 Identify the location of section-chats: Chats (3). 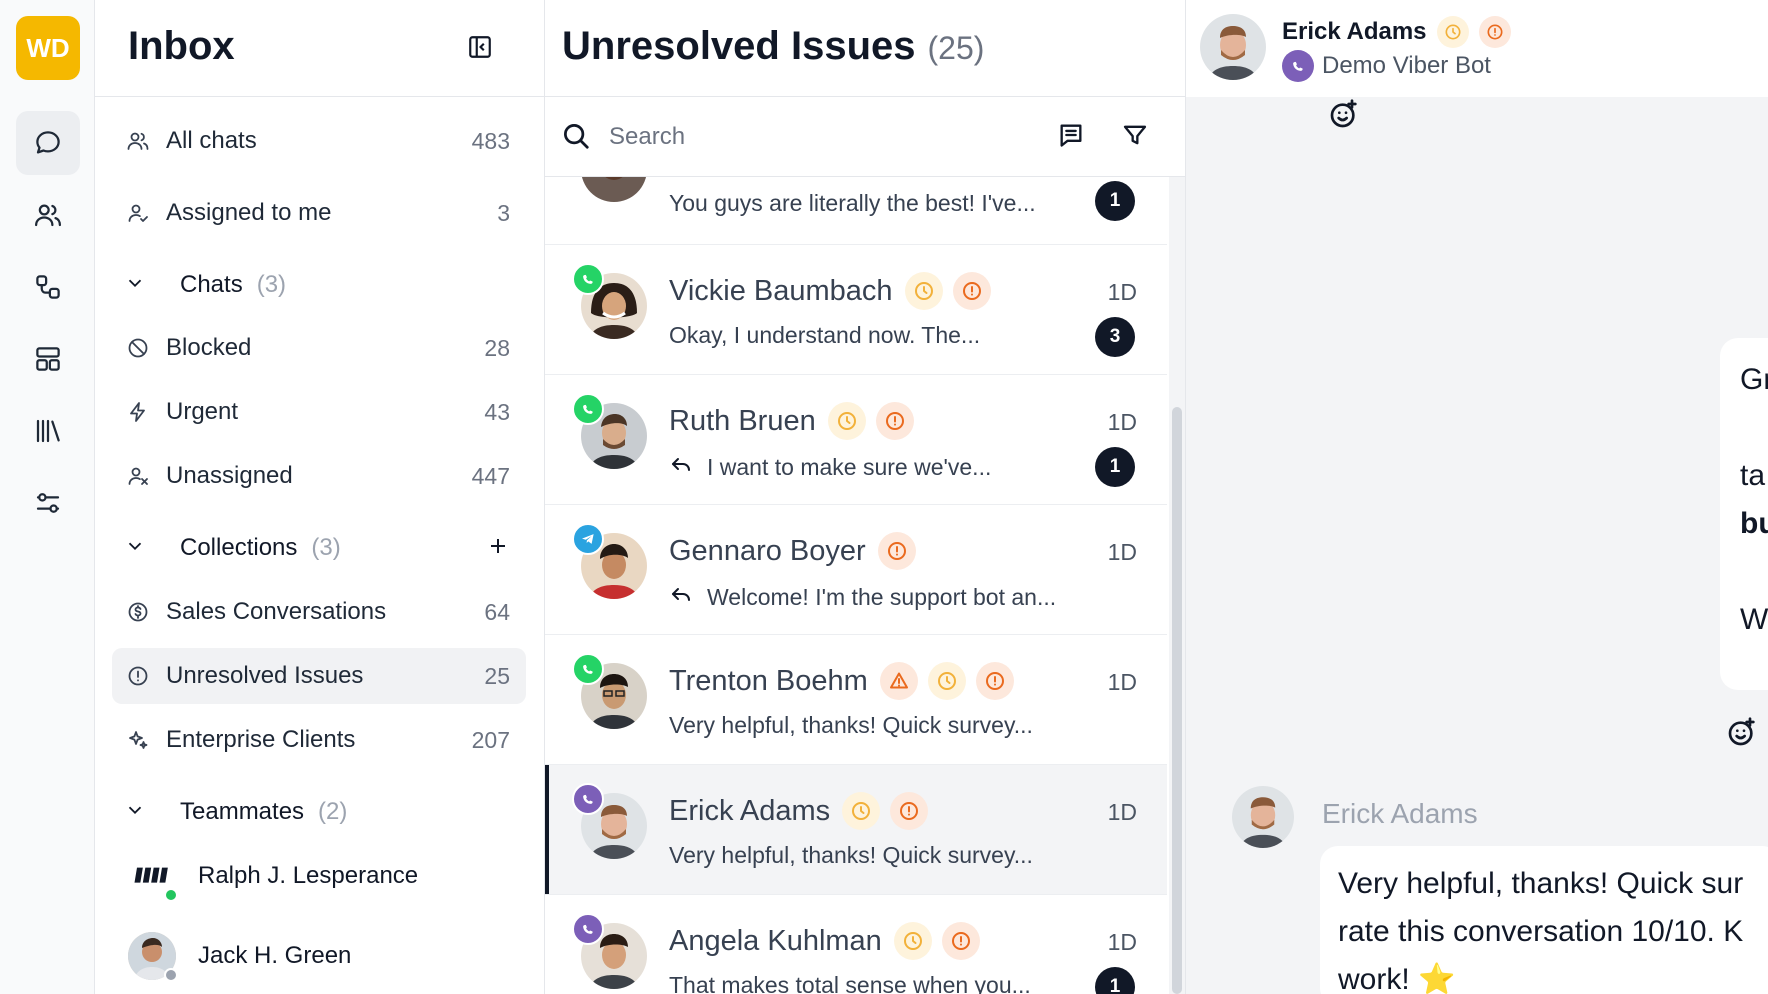
(319, 285).